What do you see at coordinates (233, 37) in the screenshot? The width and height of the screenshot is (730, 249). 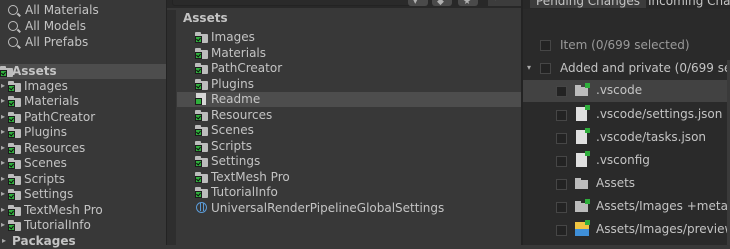 I see `asset-label: Images` at bounding box center [233, 37].